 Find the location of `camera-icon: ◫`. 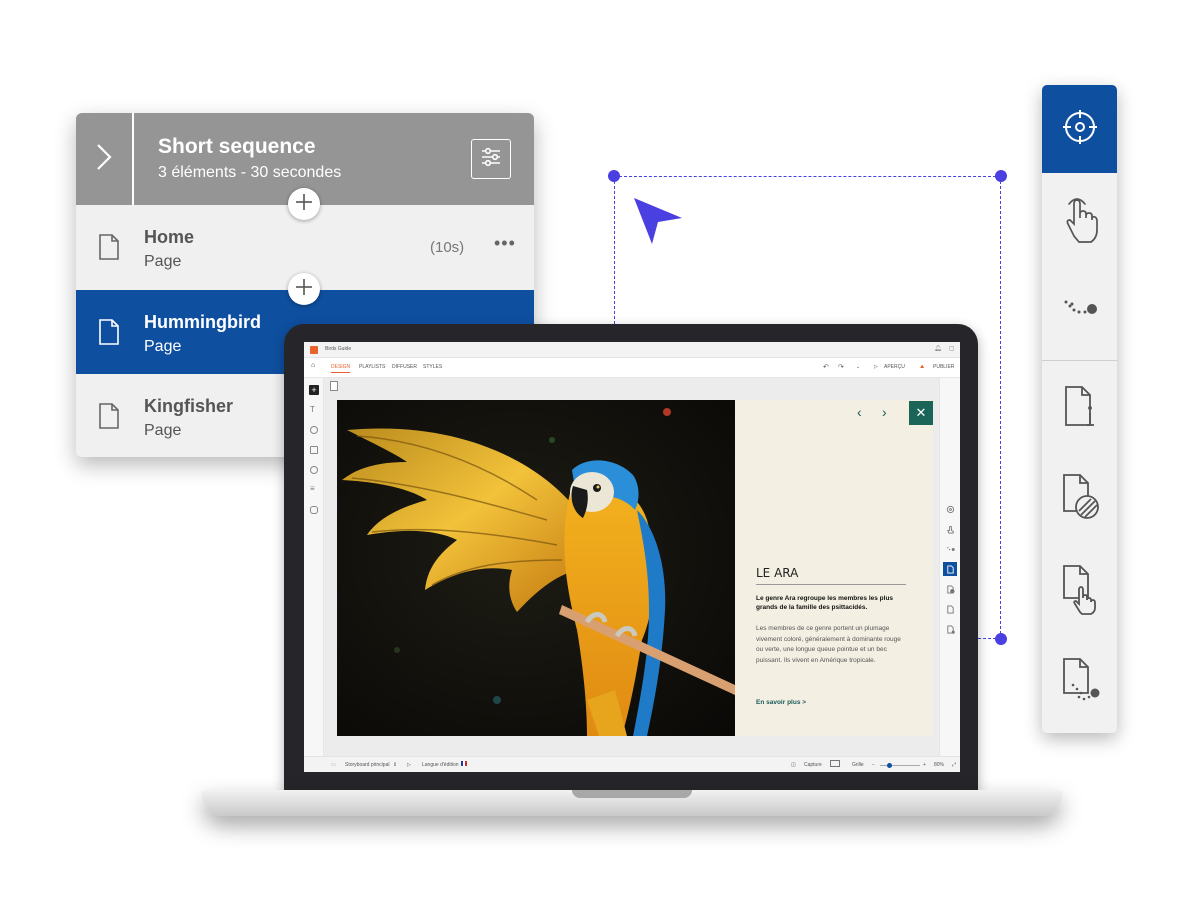

camera-icon: ◫ is located at coordinates (793, 765).